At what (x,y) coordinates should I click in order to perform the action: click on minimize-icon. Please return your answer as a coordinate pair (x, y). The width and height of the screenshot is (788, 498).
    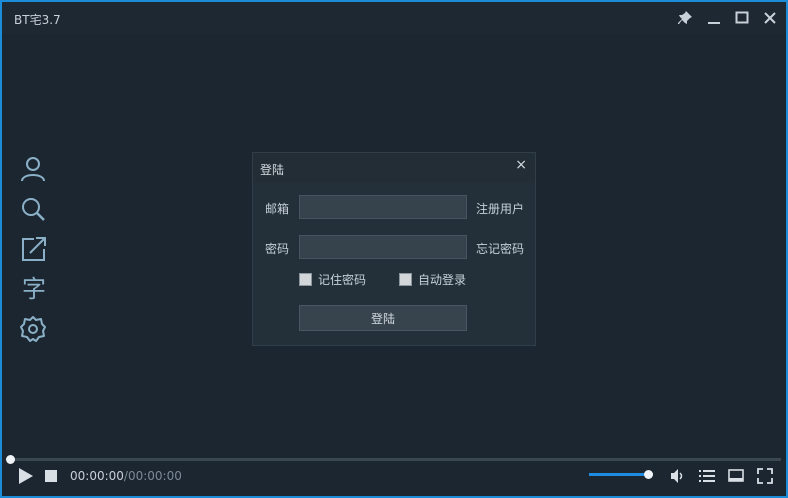
    Looking at the image, I should click on (714, 18).